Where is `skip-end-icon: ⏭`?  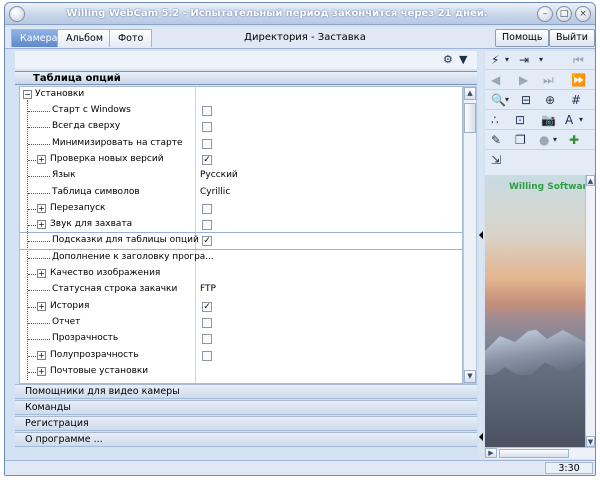 skip-end-icon: ⏭ is located at coordinates (548, 80).